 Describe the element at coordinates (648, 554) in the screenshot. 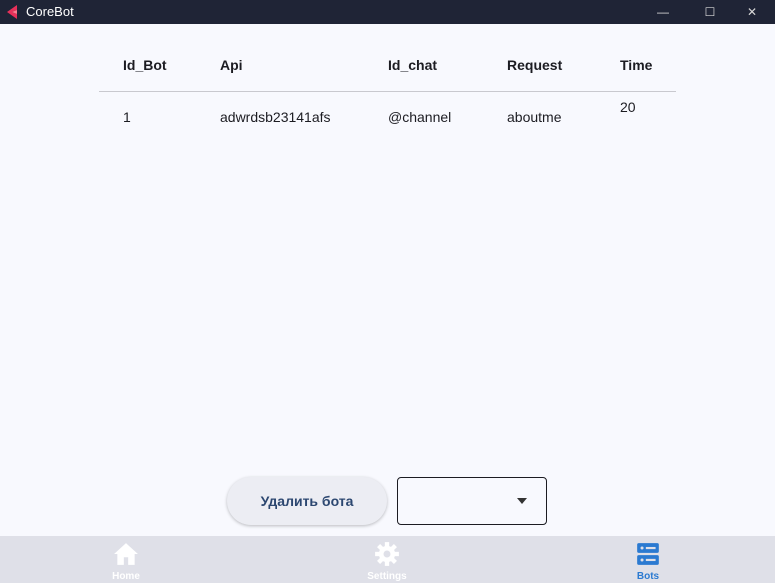

I see `server-icon` at that location.